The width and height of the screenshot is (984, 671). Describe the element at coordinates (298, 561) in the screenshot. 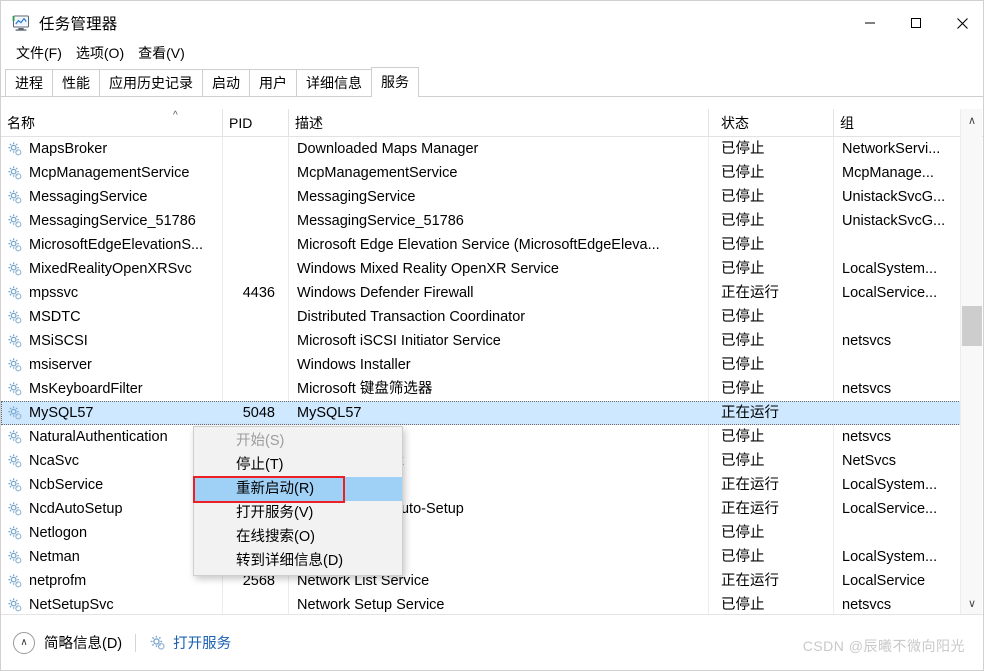

I see `context-menu-item: 转到详细信息(D)` at that location.